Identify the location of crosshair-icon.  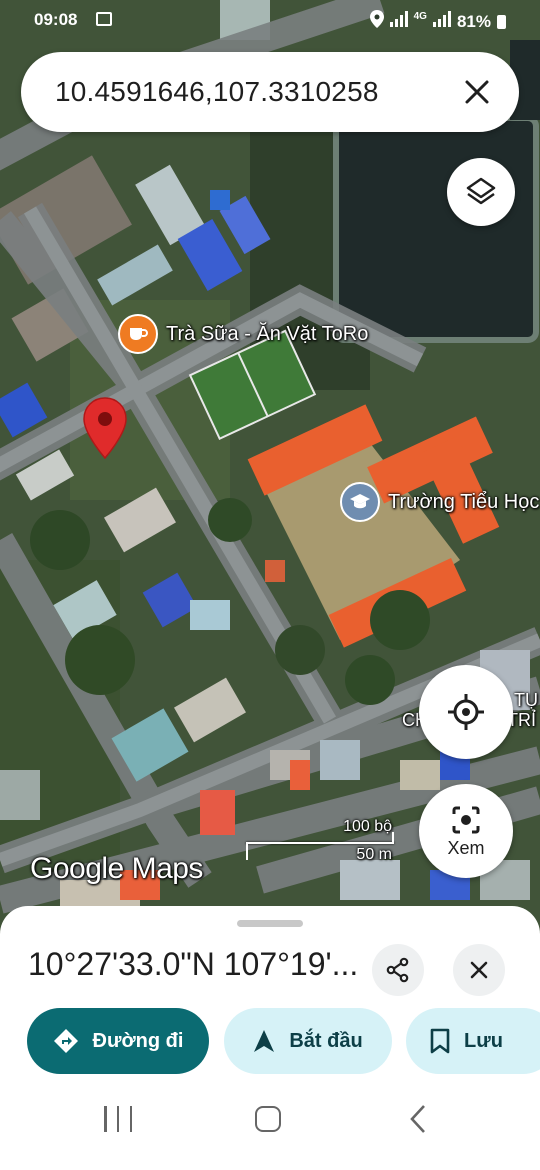
(466, 712).